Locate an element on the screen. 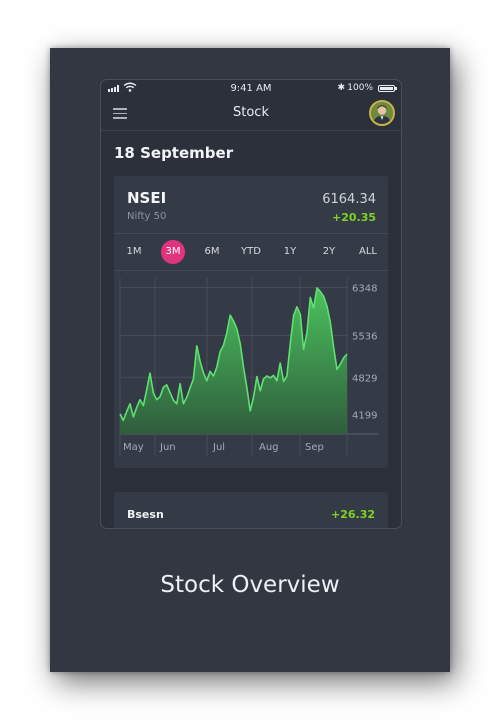 The image size is (500, 720). x-tick-label: Aug is located at coordinates (269, 447).